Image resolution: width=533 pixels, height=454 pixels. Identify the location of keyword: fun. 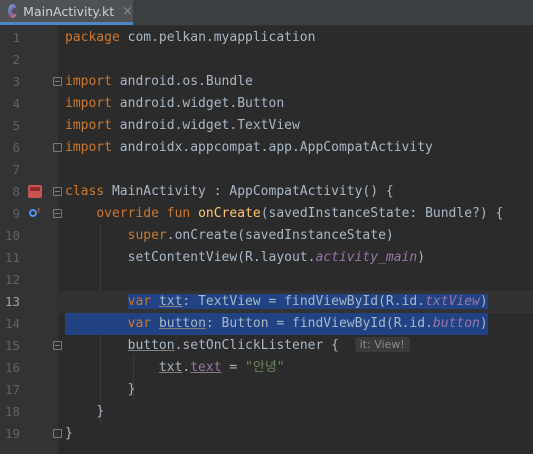
(178, 213).